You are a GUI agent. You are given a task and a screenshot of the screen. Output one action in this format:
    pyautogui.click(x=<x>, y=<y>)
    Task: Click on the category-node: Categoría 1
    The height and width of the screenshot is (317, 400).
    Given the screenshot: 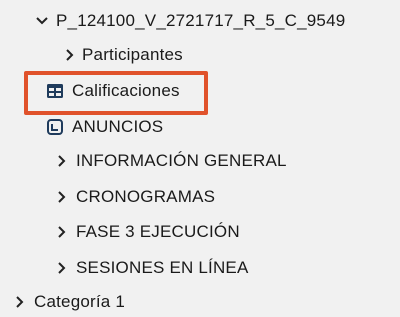 What is the action you would take?
    pyautogui.click(x=68, y=302)
    